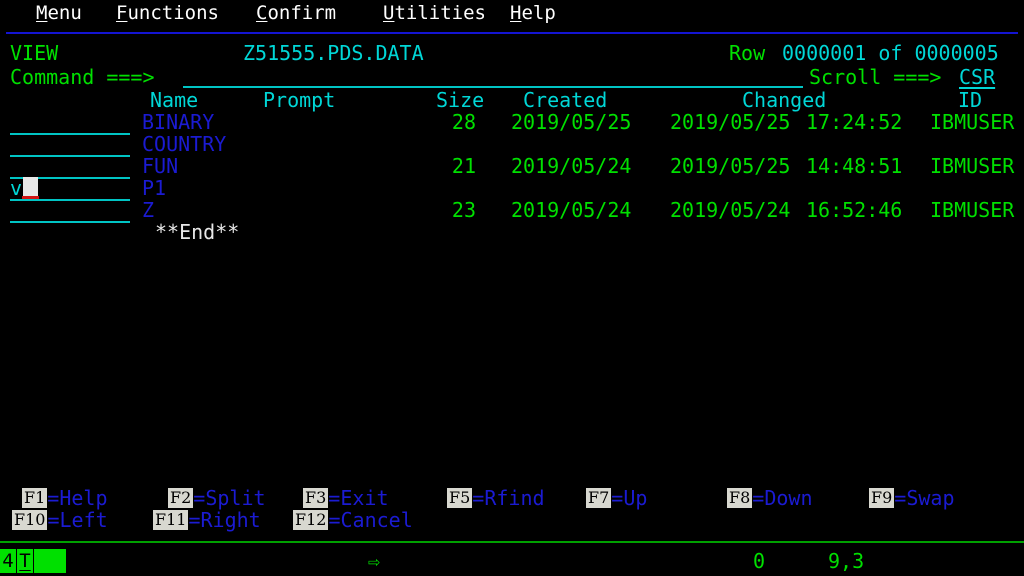 Image resolution: width=1024 pixels, height=576 pixels. What do you see at coordinates (178, 122) in the screenshot?
I see `member-name-0: BINARY` at bounding box center [178, 122].